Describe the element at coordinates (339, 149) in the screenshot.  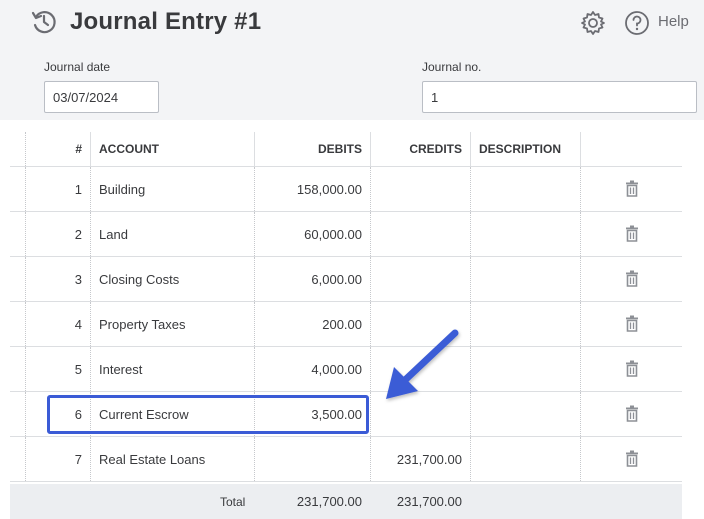
I see `col-header-debits: DEBITS` at that location.